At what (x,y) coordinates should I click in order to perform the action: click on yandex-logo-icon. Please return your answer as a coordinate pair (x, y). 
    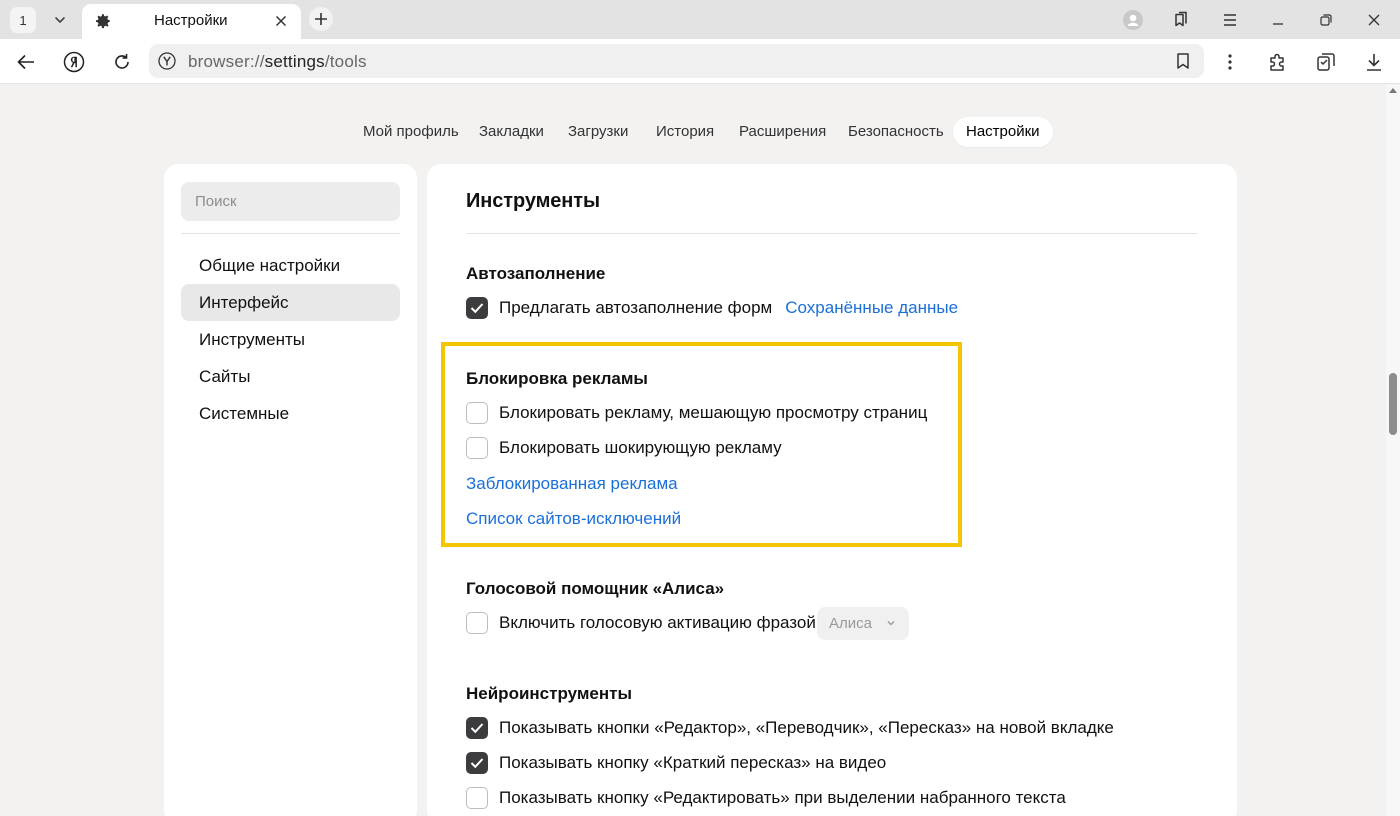
    Looking at the image, I should click on (74, 62).